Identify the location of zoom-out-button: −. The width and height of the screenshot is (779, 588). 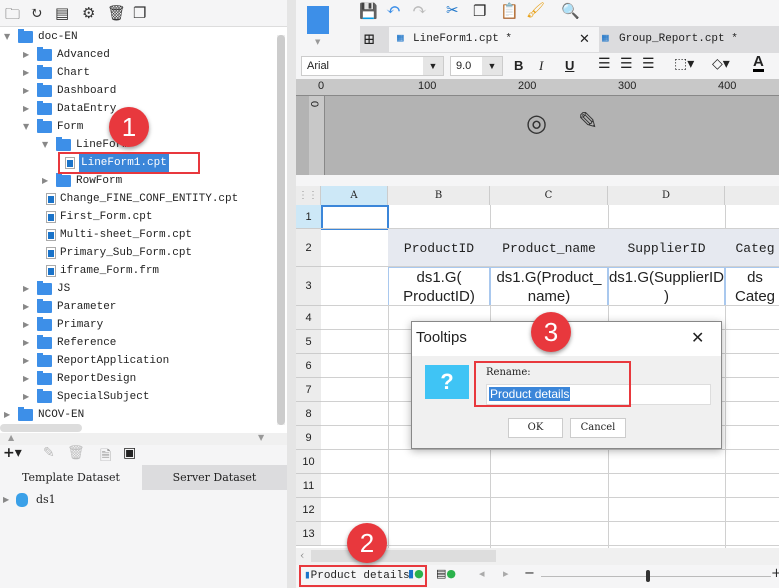
(529, 573).